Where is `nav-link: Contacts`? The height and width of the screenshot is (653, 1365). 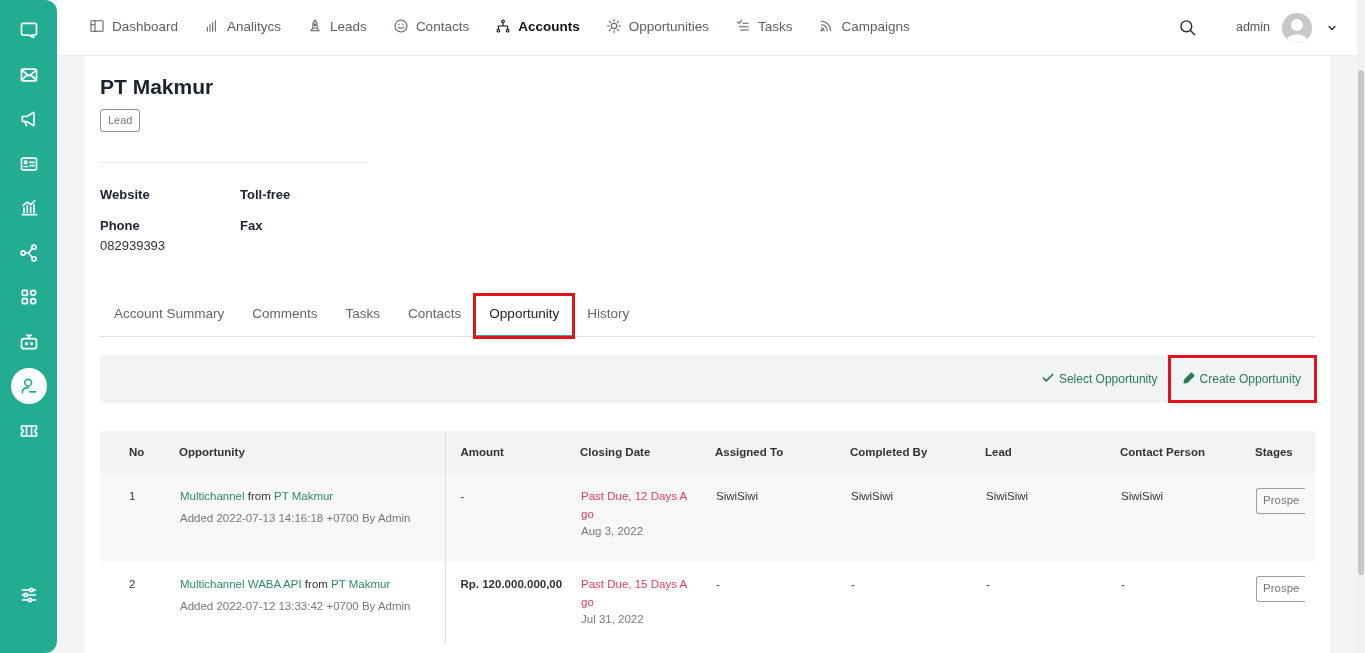 nav-link: Contacts is located at coordinates (431, 27).